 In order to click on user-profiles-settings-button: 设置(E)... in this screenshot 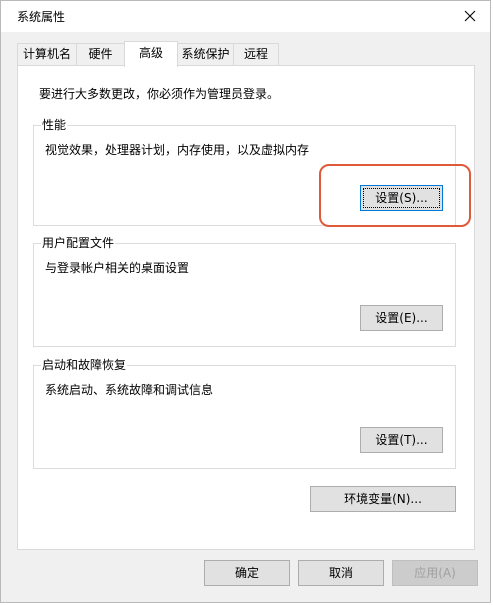, I will do `click(401, 318)`.